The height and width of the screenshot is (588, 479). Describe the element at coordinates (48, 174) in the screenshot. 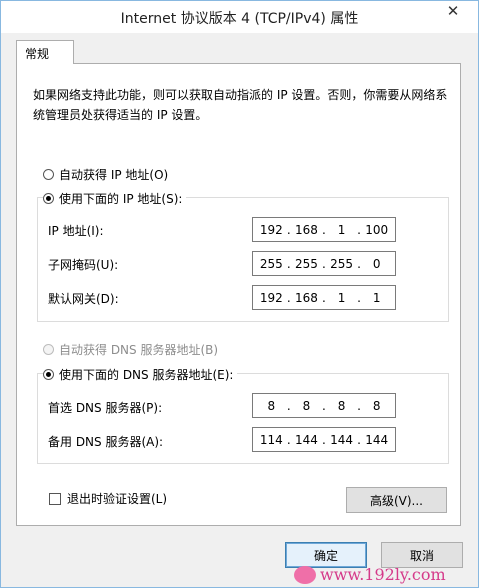

I see `ip-auto-radio` at that location.